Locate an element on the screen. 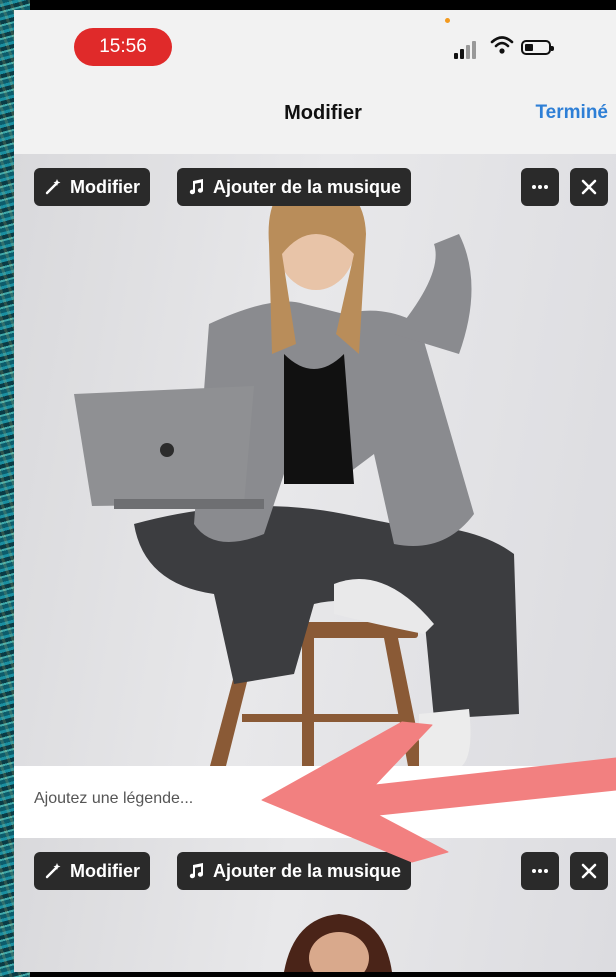 The image size is (616, 977). signal-icon is located at coordinates (469, 49).